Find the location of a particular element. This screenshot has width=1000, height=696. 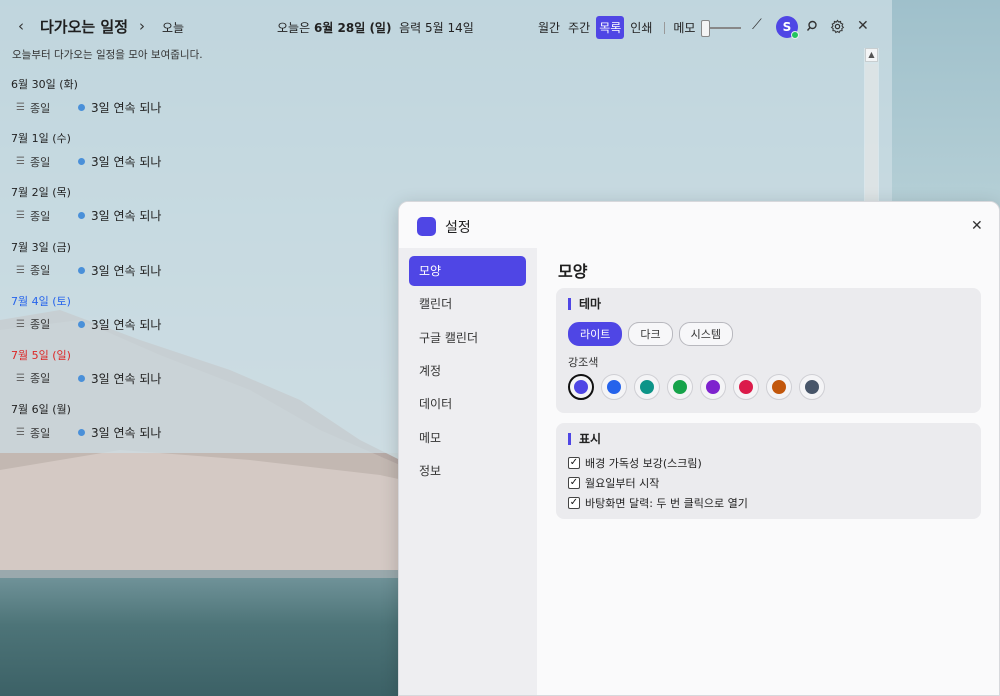

view-weekly-button: 주간 is located at coordinates (579, 27).